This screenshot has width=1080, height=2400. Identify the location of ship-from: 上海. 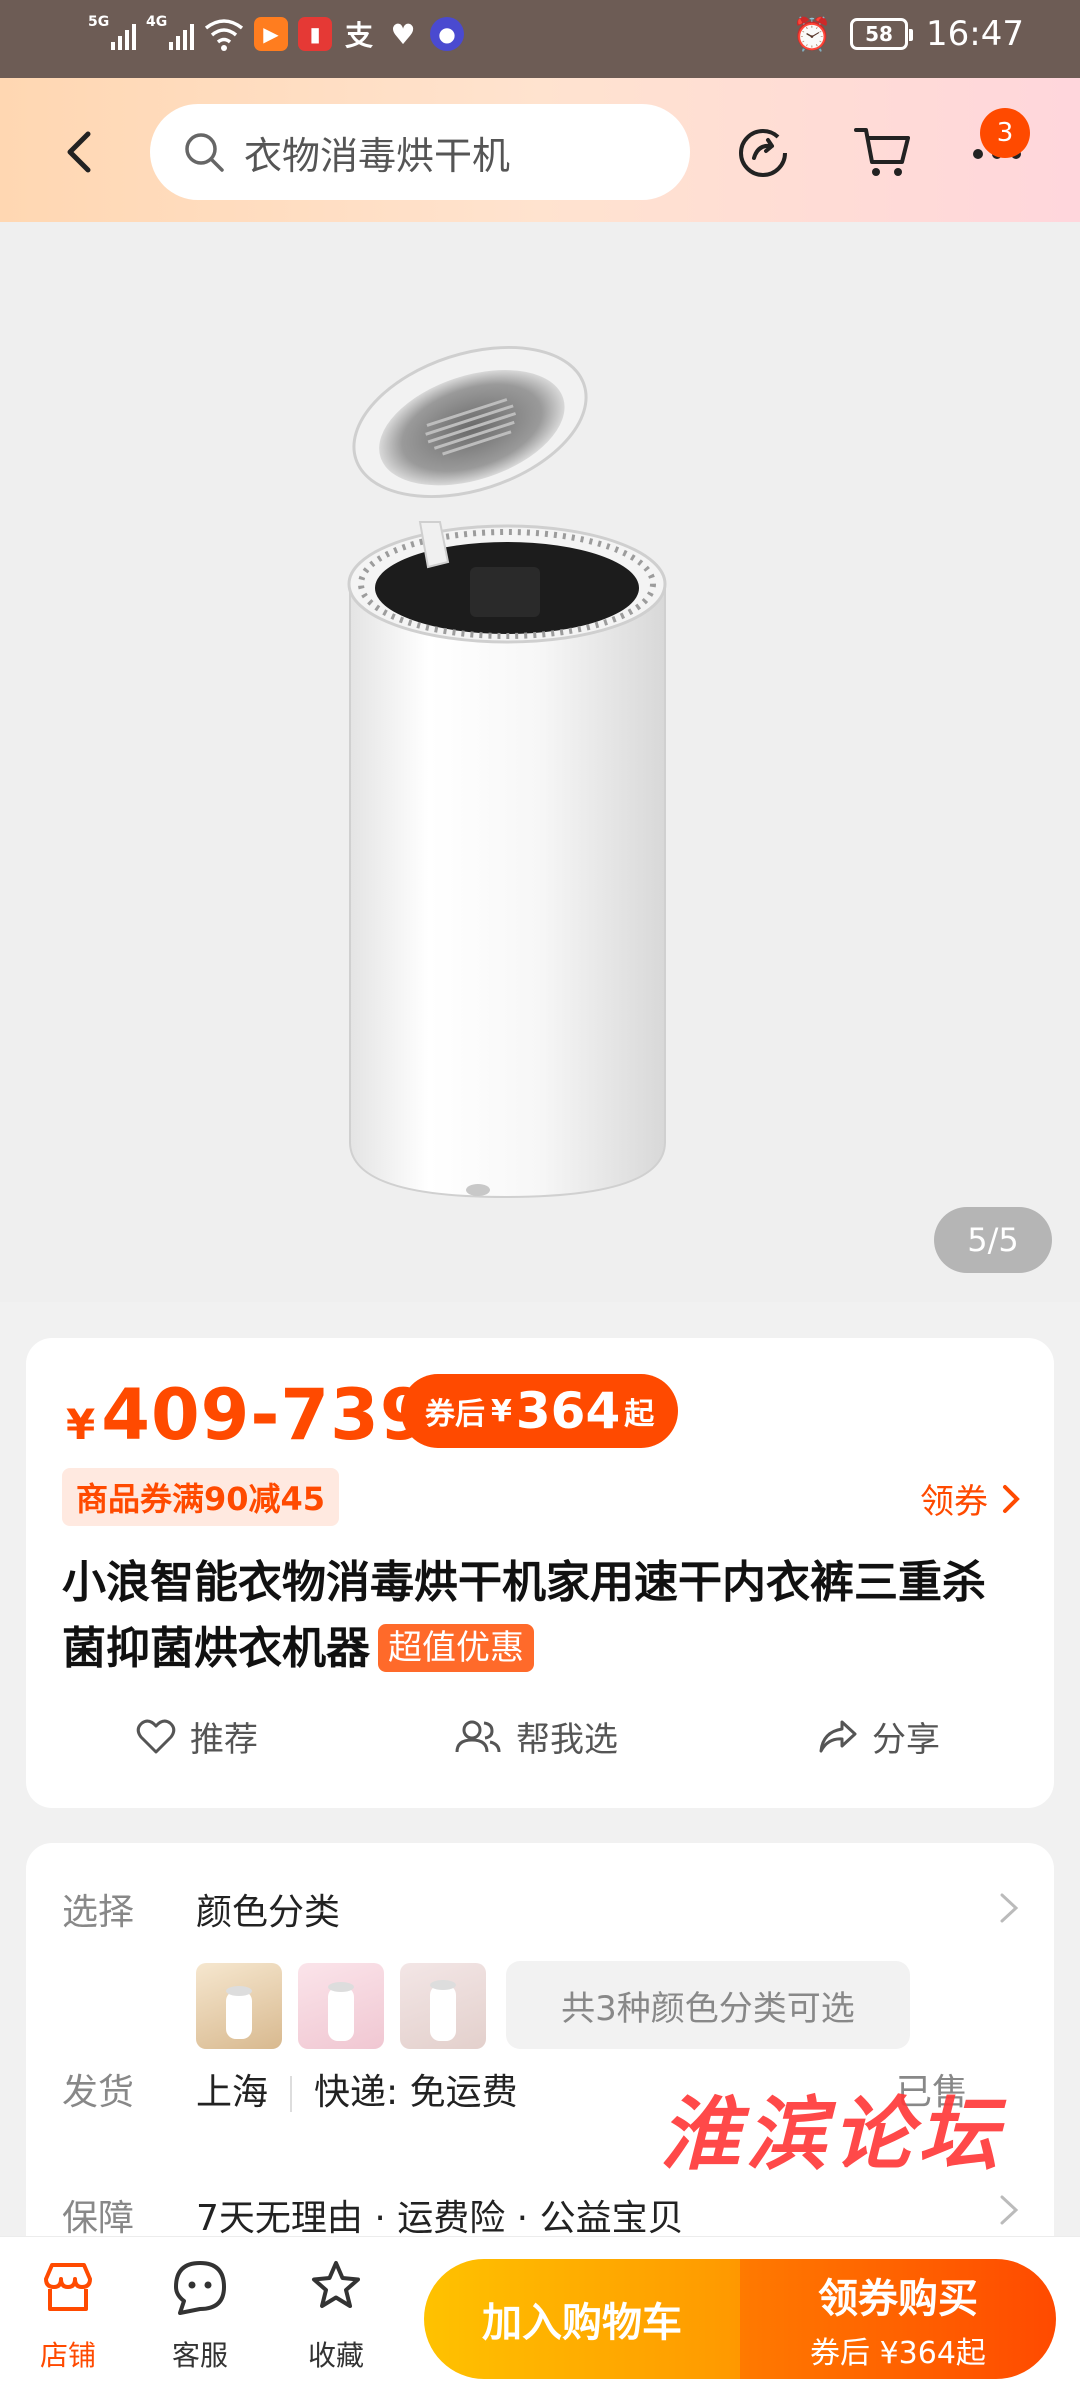
(232, 2092).